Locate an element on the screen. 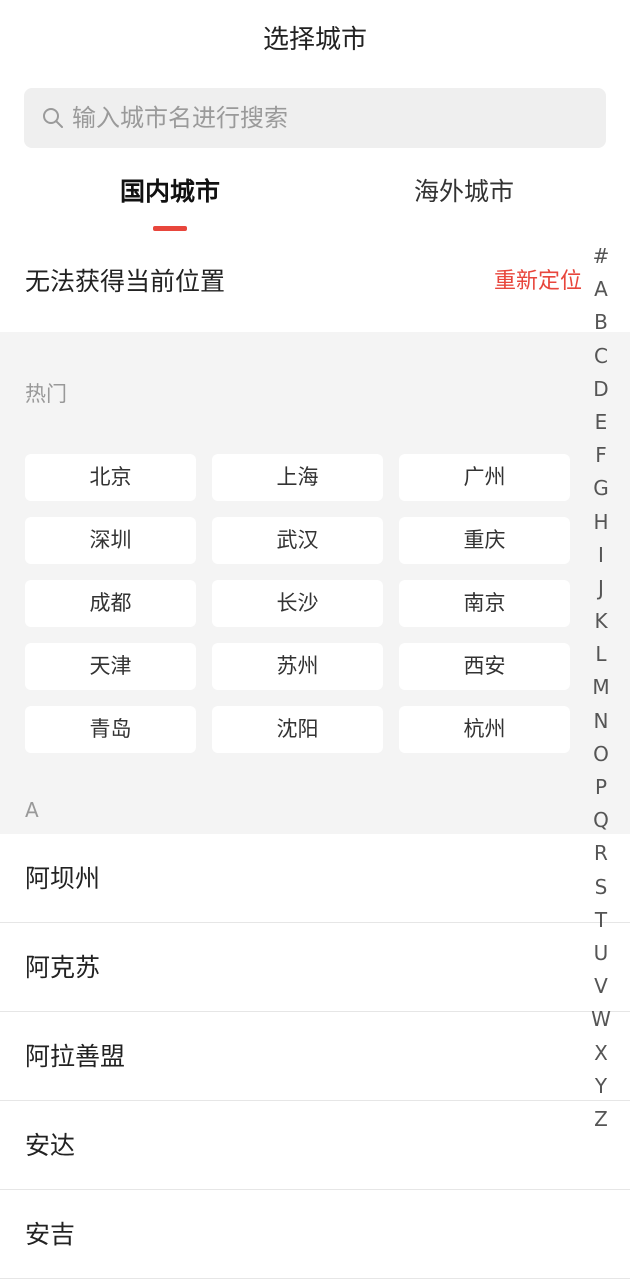 The height and width of the screenshot is (1280, 630). index-letter: M is located at coordinates (600, 687).